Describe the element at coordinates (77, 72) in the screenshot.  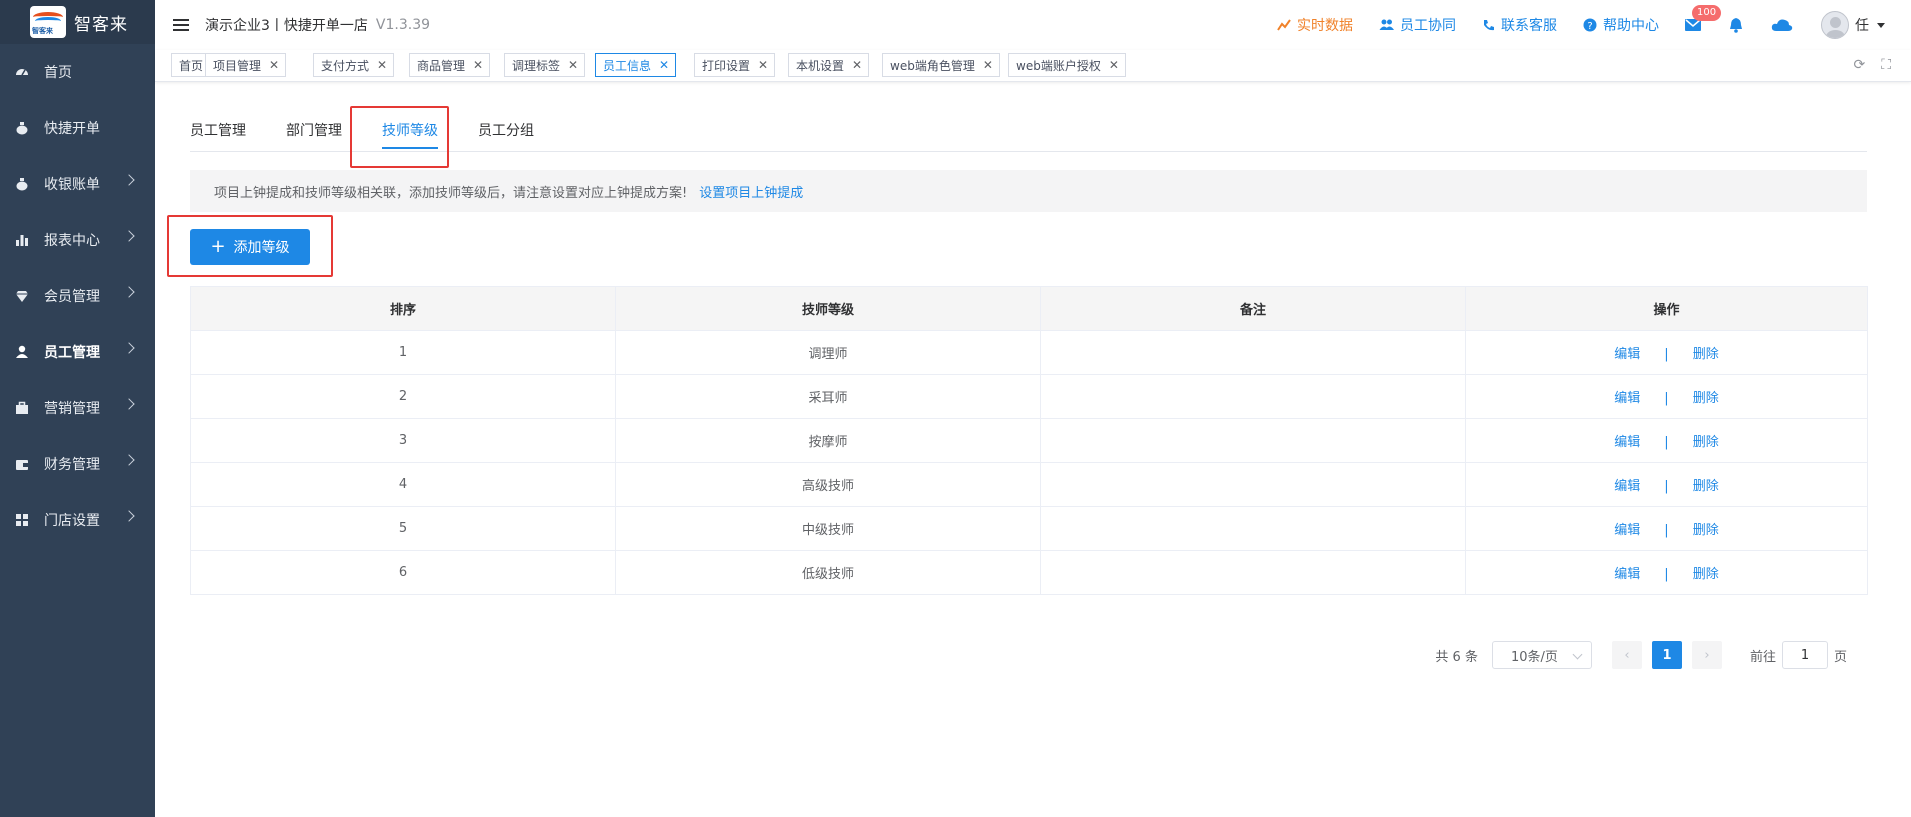
I see `sidebar-item-home: 首页` at that location.